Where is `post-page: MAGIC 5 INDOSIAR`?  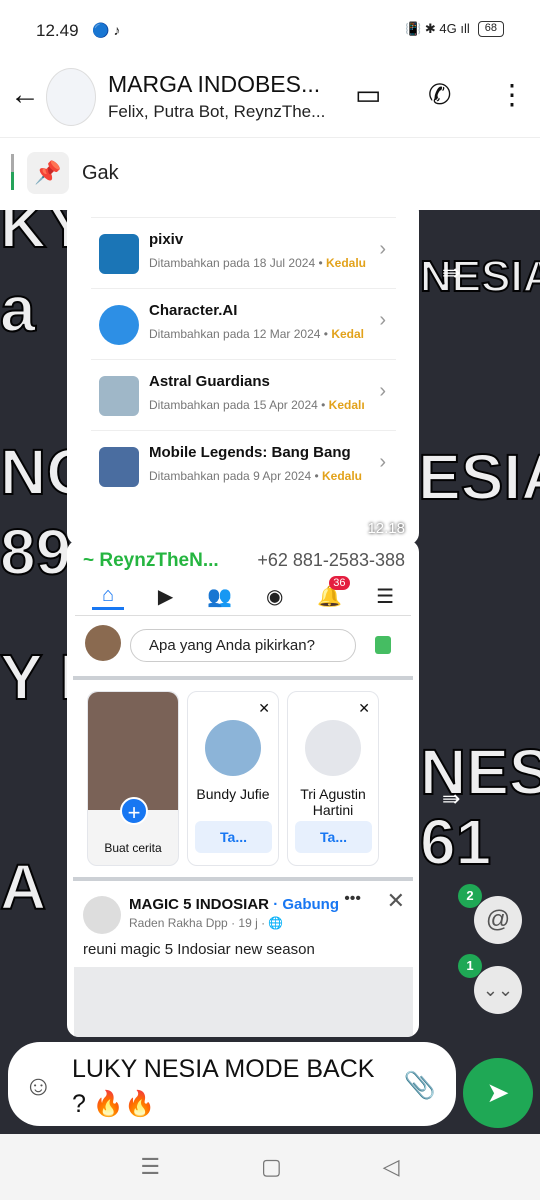
post-page: MAGIC 5 INDOSIAR is located at coordinates (199, 904).